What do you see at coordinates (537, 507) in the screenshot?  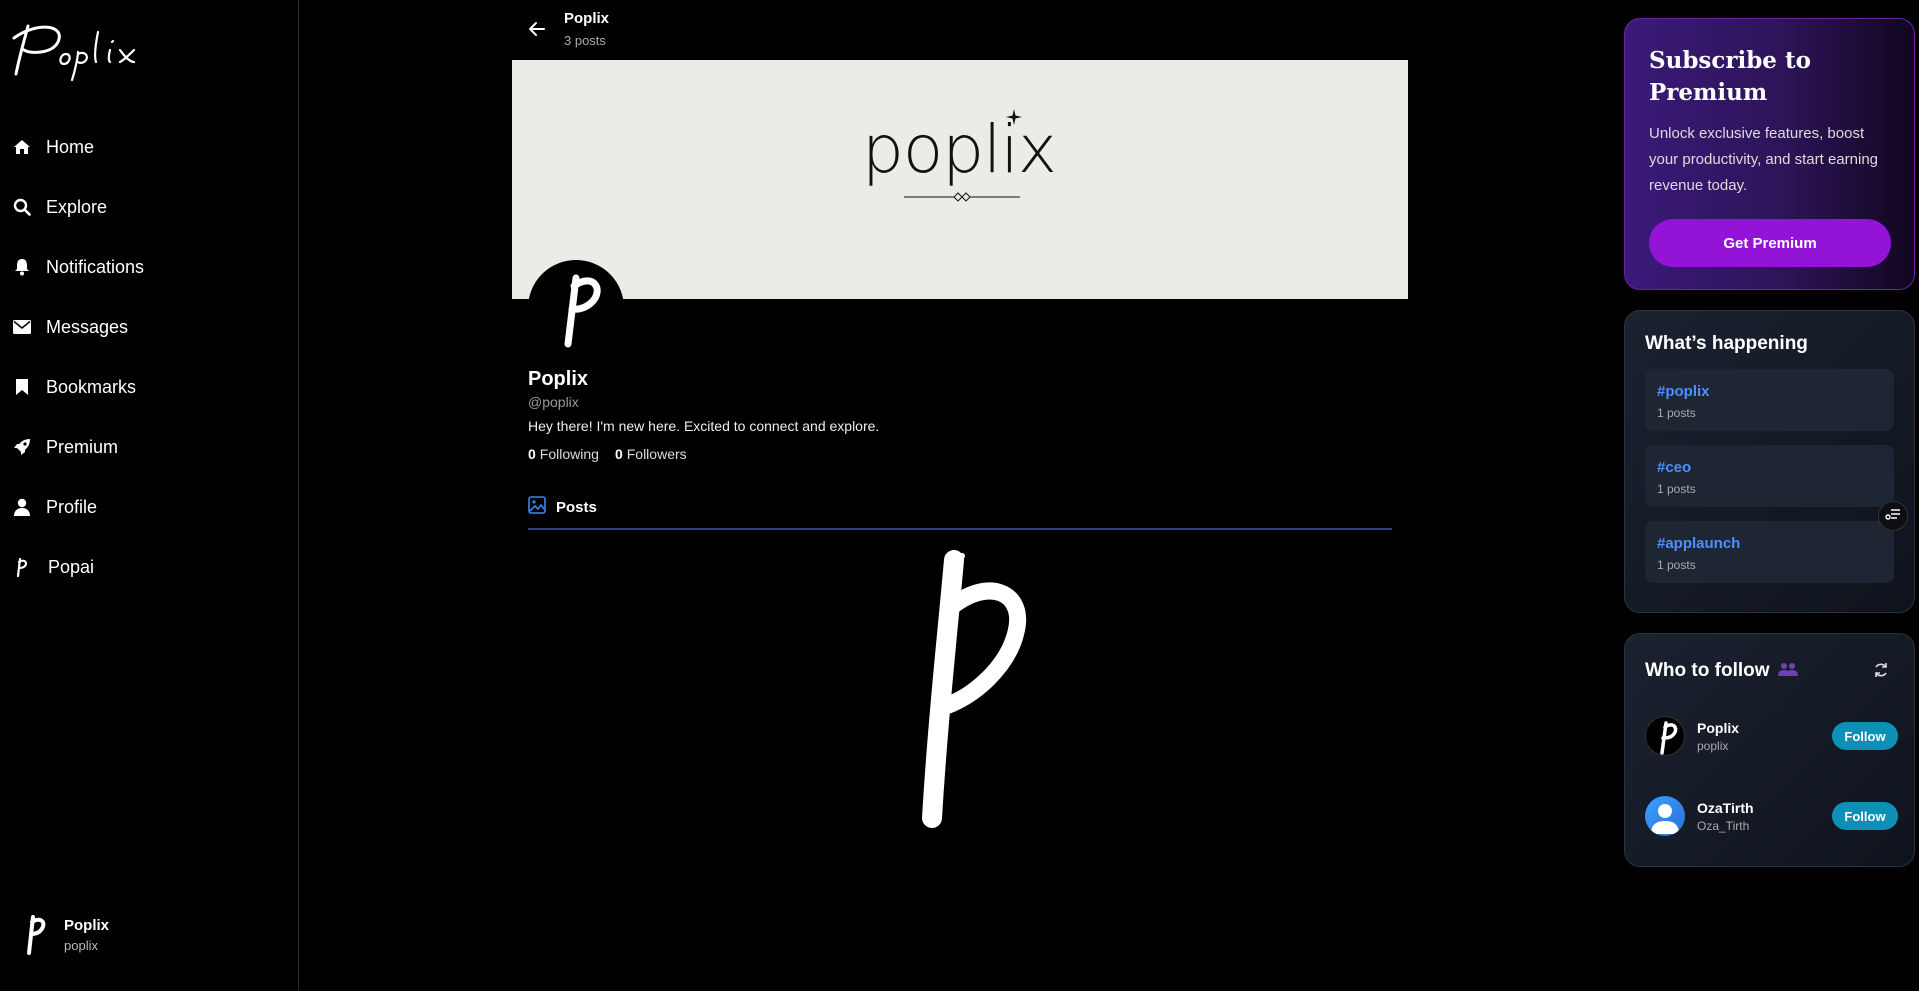 I see `image-icon` at bounding box center [537, 507].